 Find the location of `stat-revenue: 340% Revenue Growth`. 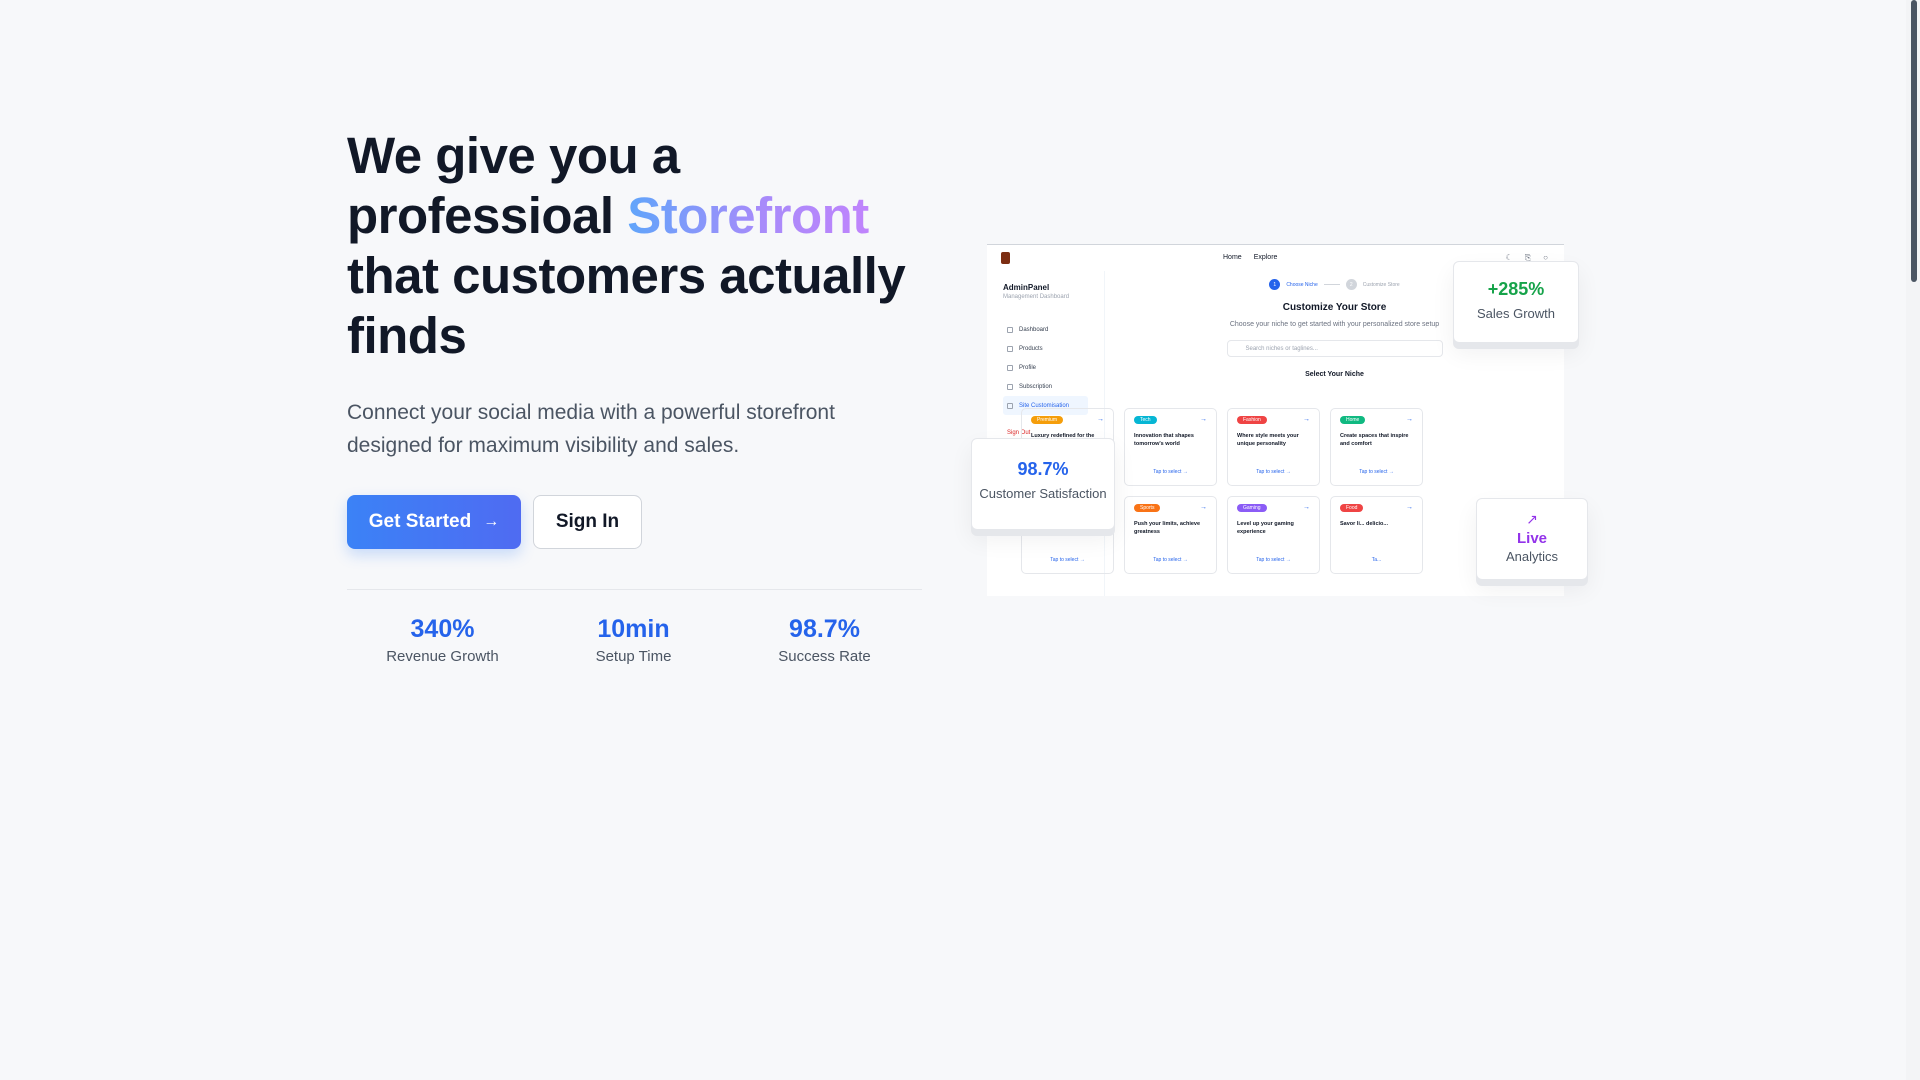

stat-revenue: 340% Revenue Growth is located at coordinates (442, 639).